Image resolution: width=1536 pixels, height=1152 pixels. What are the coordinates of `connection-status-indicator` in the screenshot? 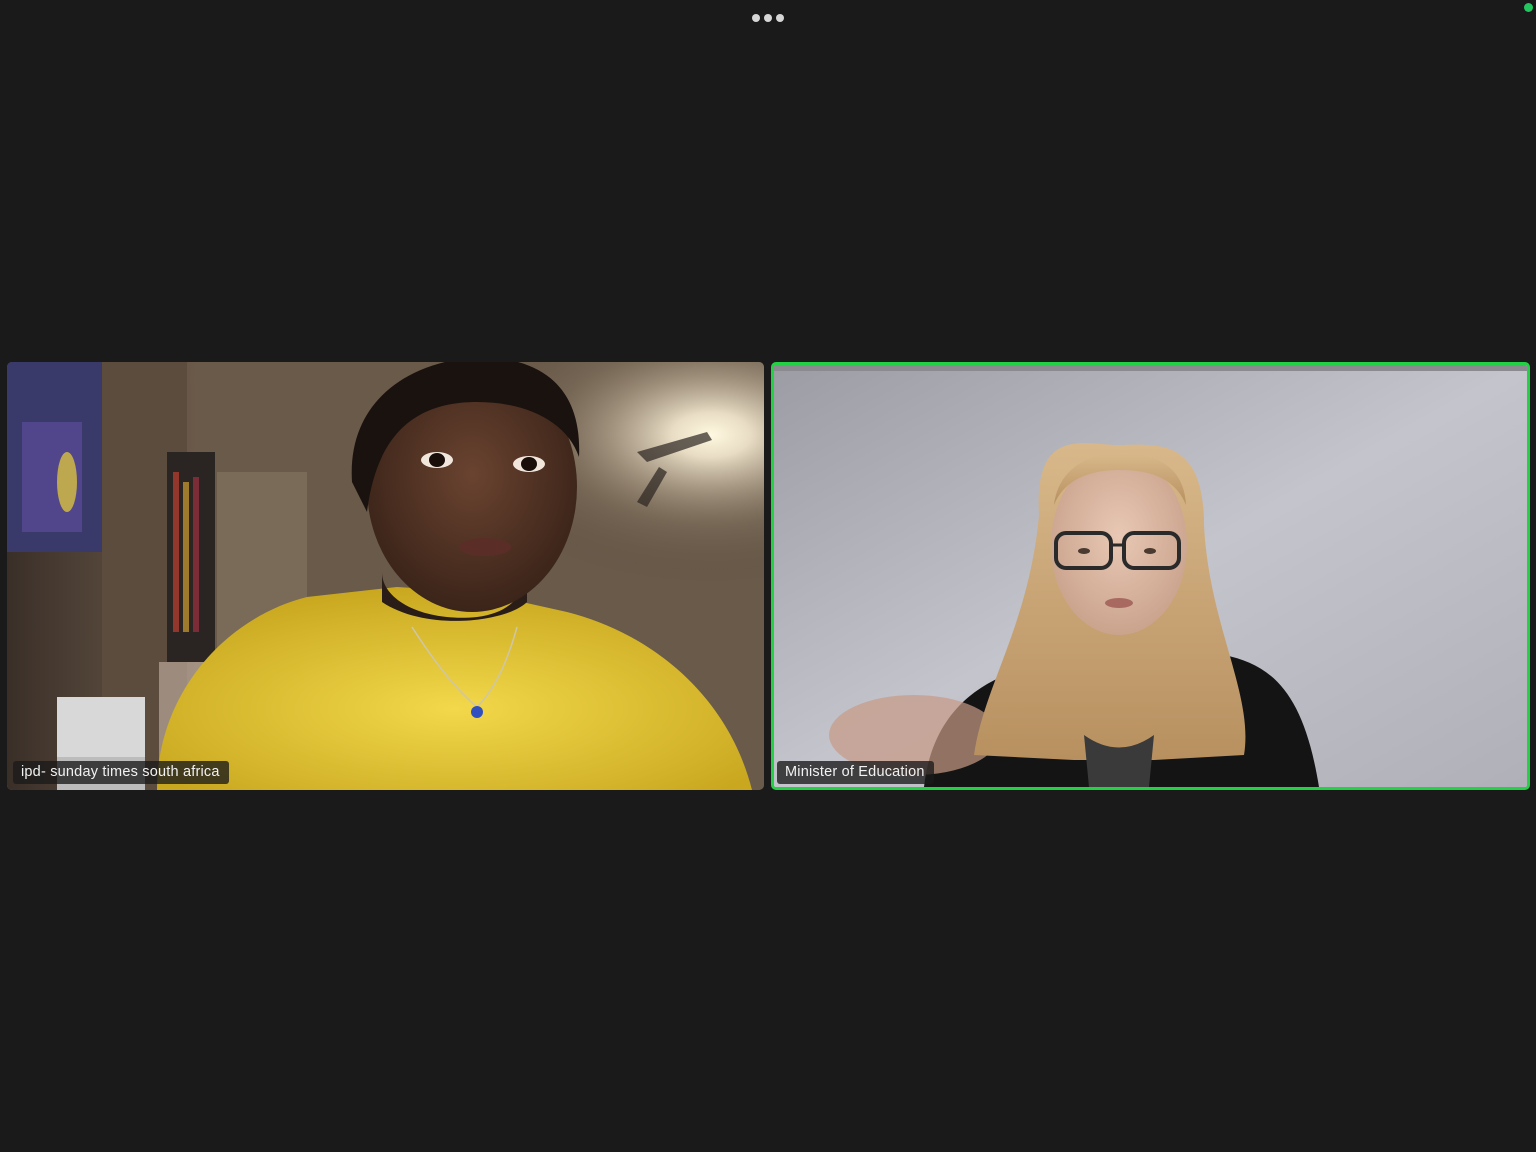 It's located at (1528, 7).